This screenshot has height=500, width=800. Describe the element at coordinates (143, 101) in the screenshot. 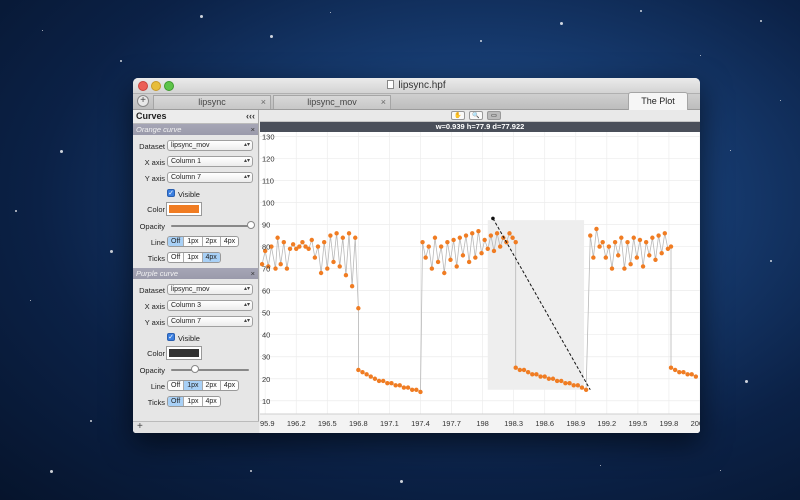

I see `add-tab-button: +` at that location.